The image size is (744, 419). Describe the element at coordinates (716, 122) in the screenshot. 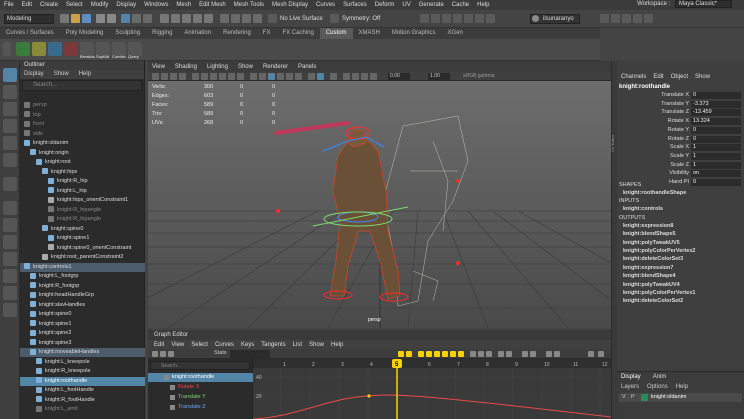

I see `channel-attr-value: 13.324` at that location.